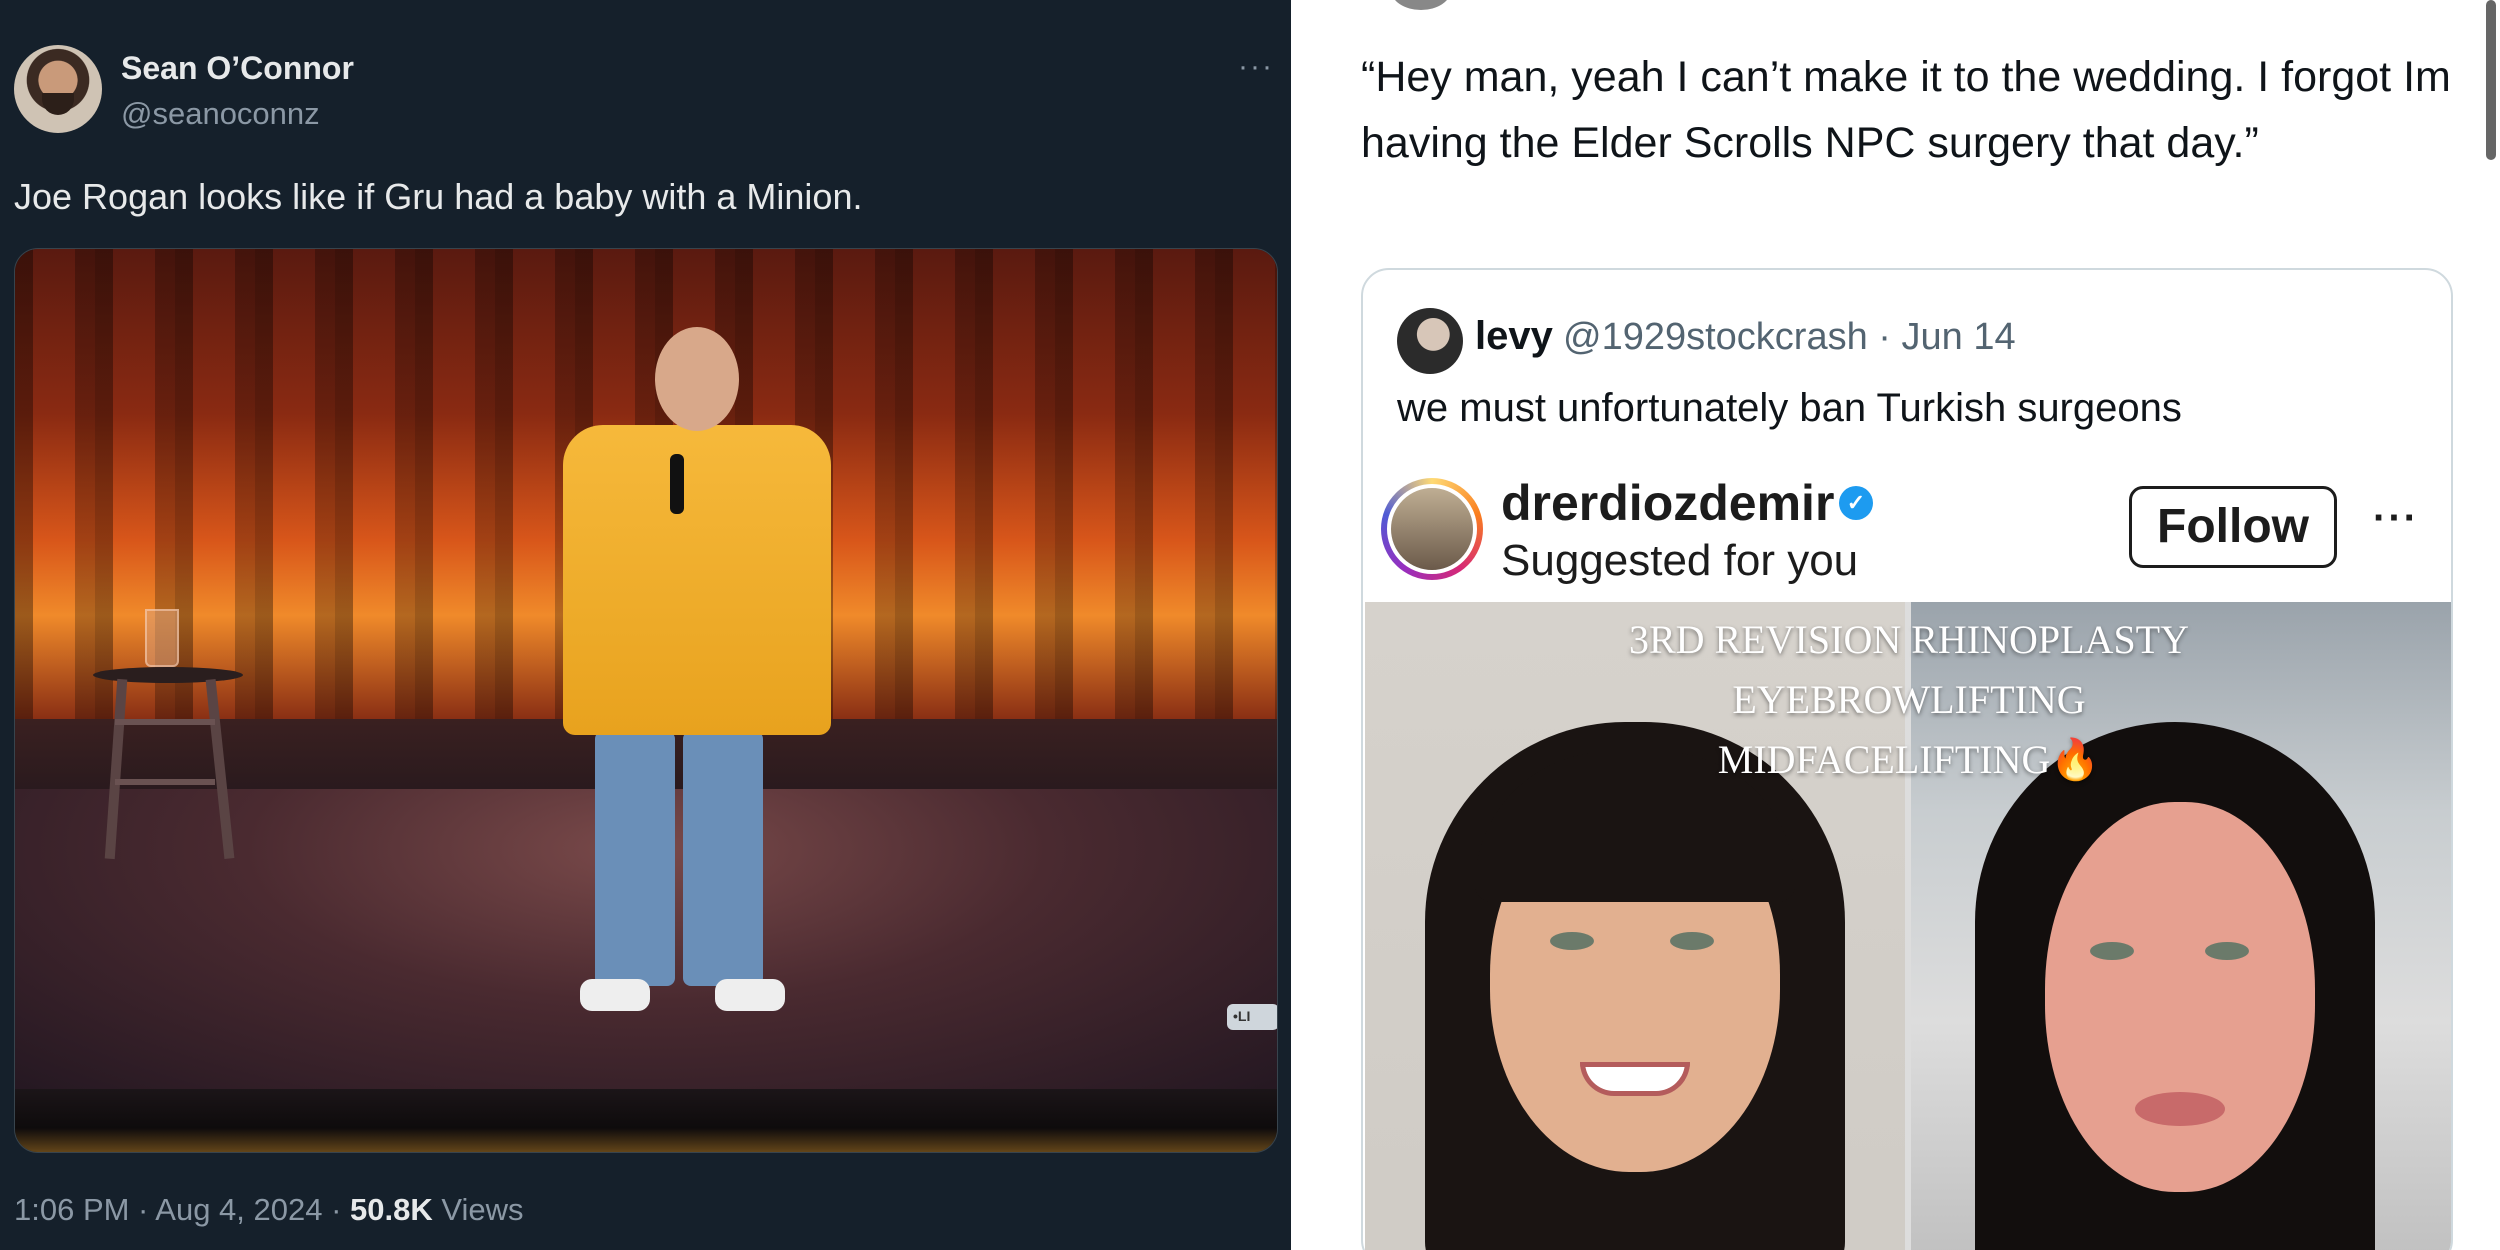  What do you see at coordinates (2180, 997) in the screenshot?
I see `face` at bounding box center [2180, 997].